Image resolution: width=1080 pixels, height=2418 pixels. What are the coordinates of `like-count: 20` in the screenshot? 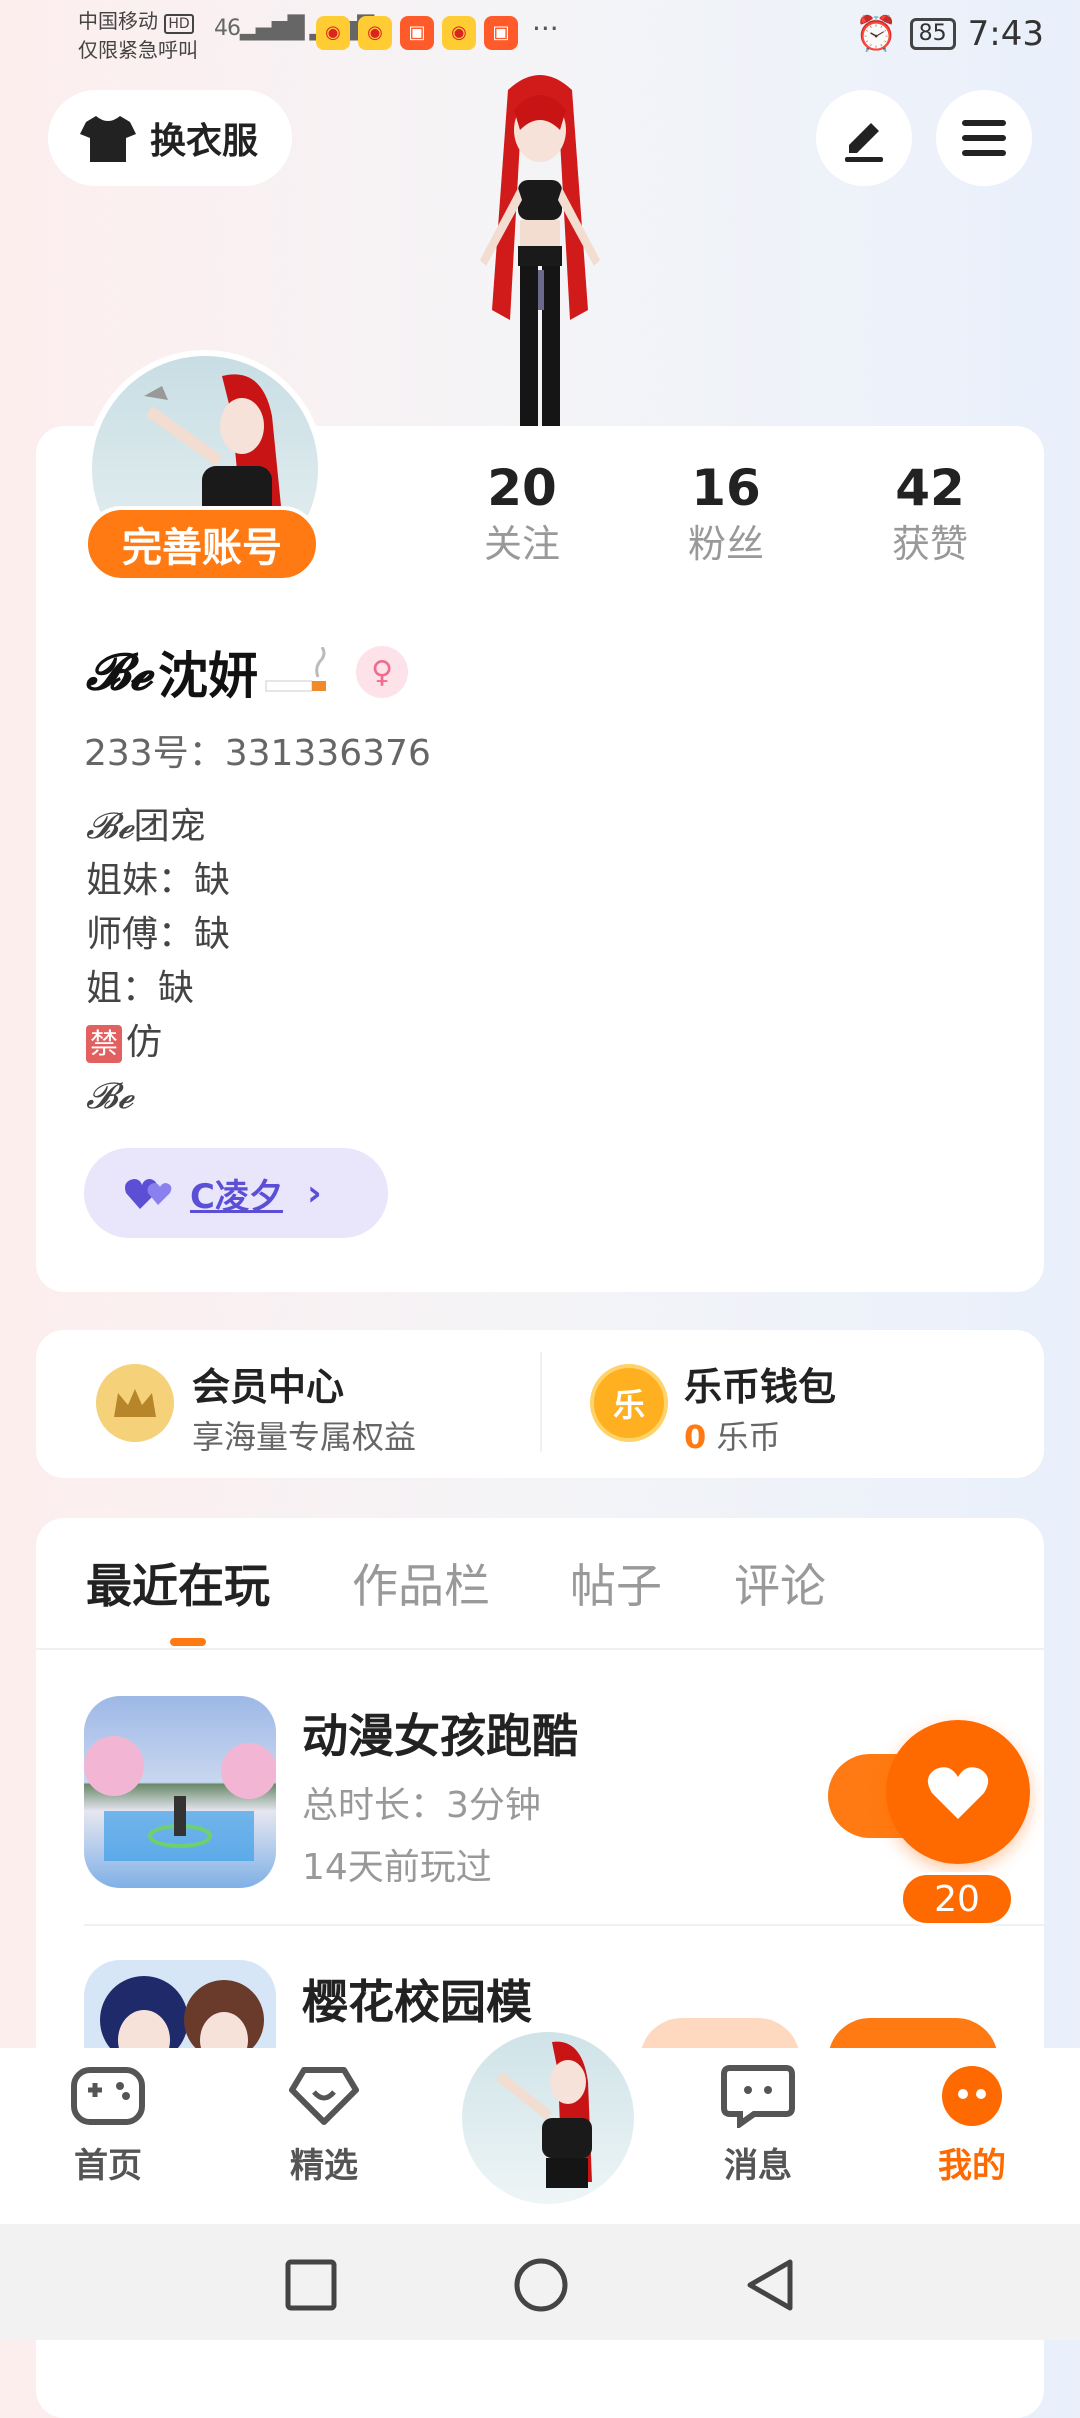 It's located at (957, 1899).